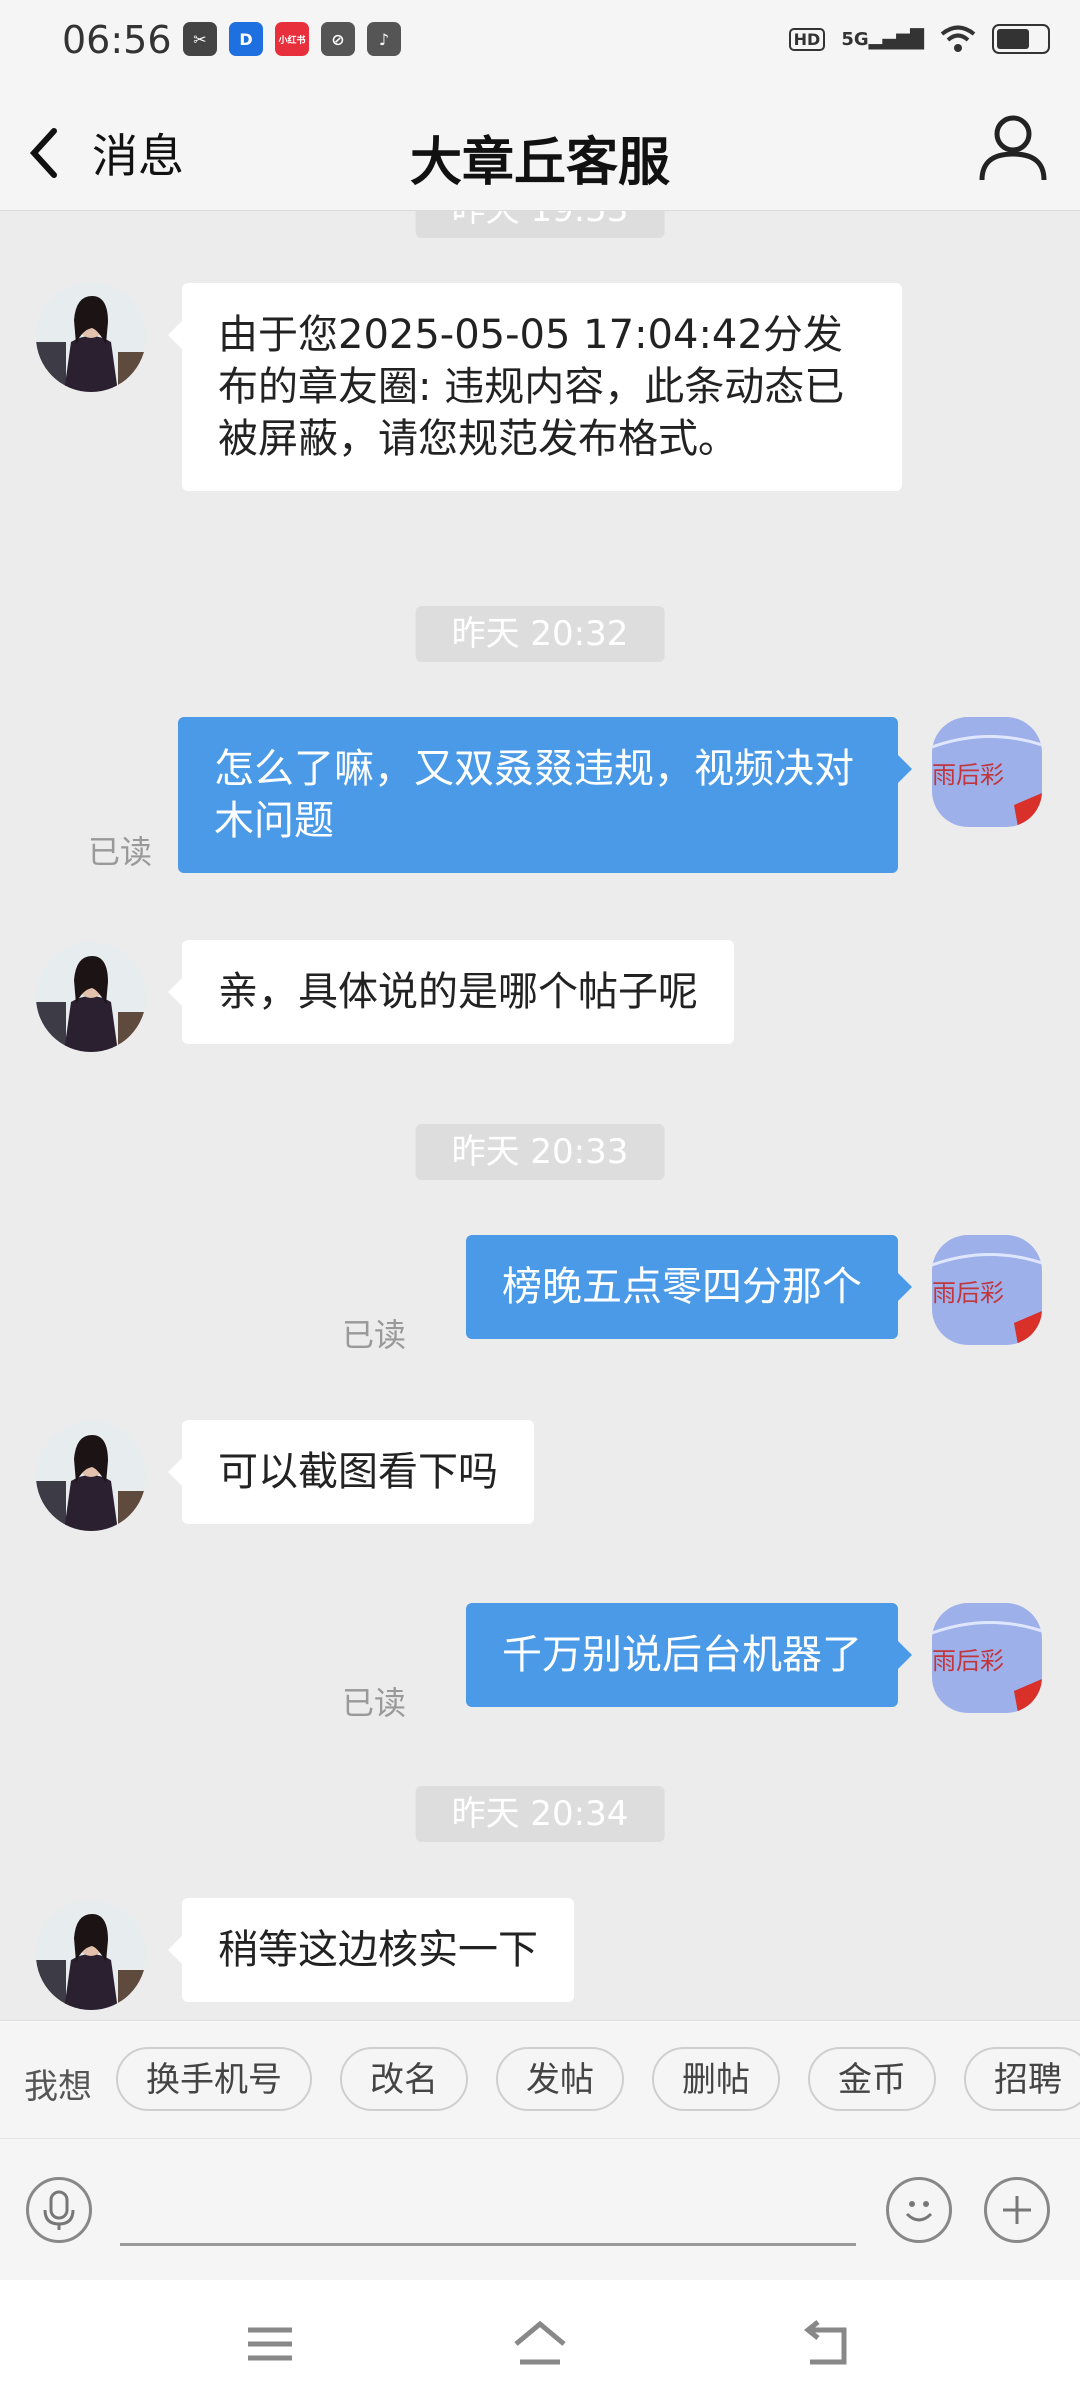  Describe the element at coordinates (58, 2087) in the screenshot. I see `quick-reply-label: 我想` at that location.